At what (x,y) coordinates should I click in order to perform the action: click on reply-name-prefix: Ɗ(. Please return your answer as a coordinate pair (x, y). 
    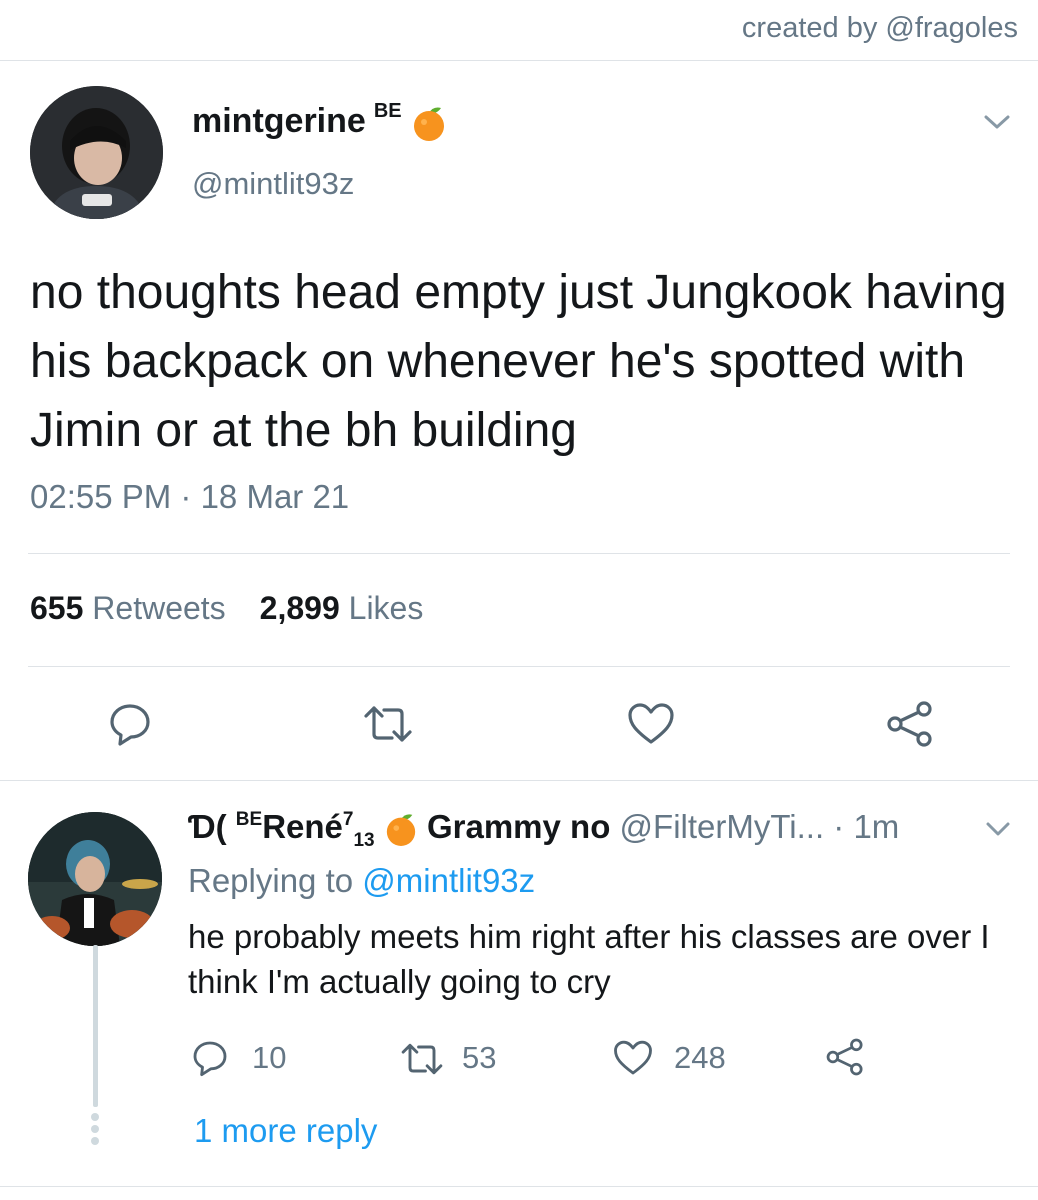
    Looking at the image, I should click on (207, 826).